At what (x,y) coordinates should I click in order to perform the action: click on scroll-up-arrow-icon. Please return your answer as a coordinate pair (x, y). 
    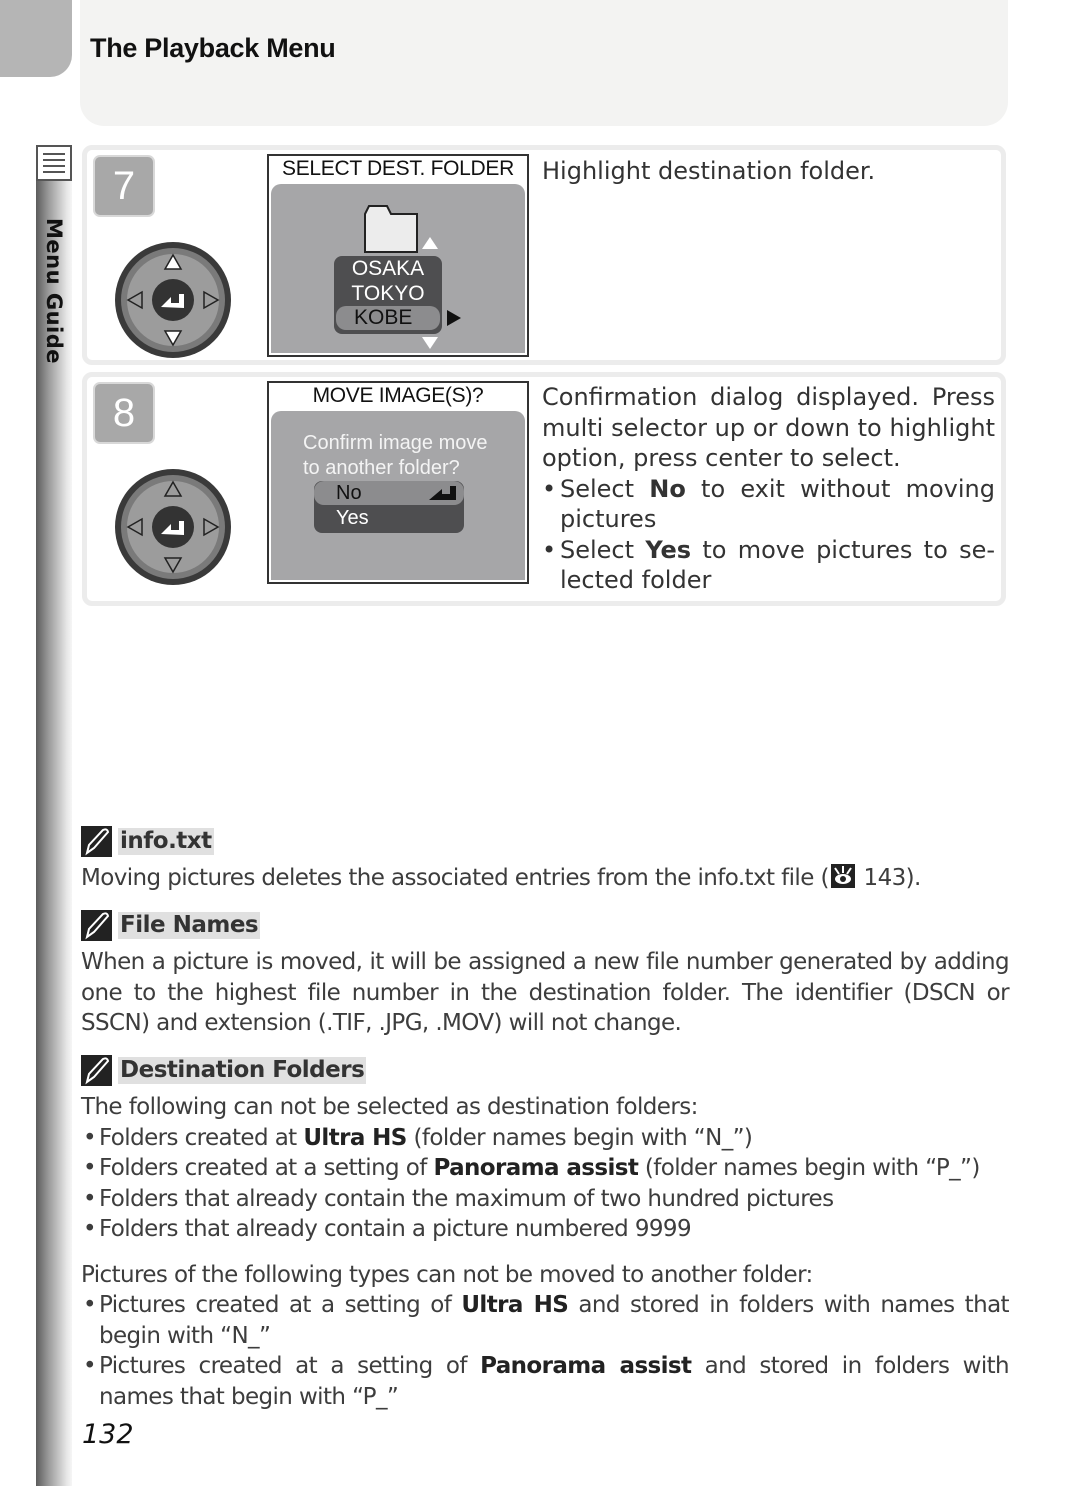
    Looking at the image, I should click on (430, 243).